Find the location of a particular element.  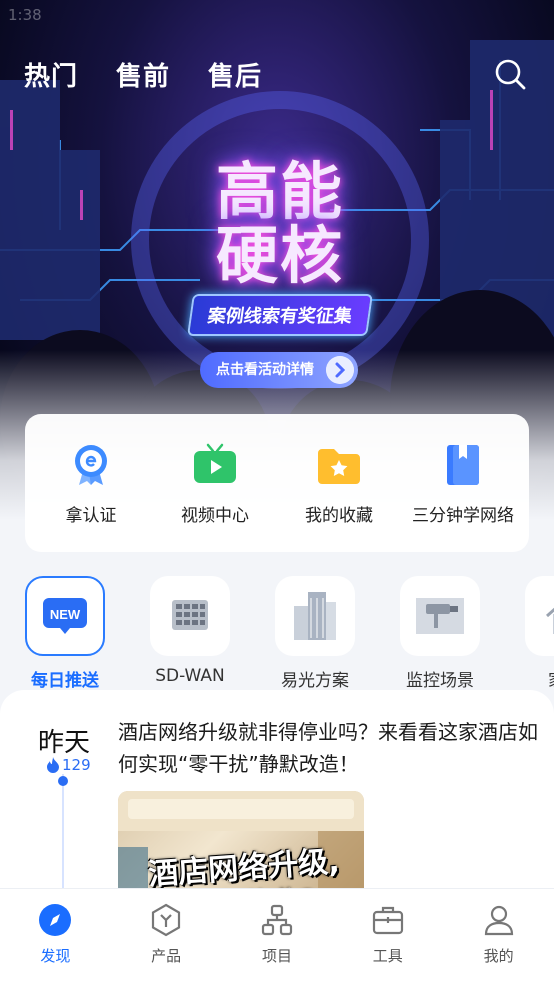

category-label: 易光方案 is located at coordinates (315, 679).